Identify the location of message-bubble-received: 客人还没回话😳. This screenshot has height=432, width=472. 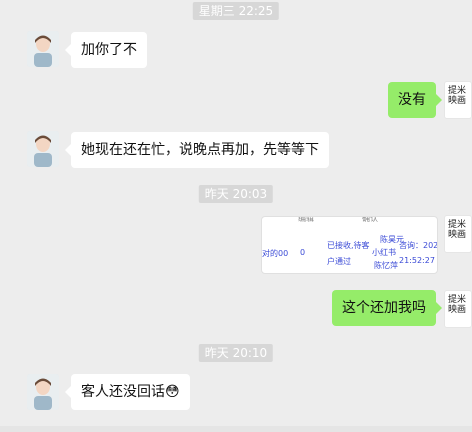
(127, 392).